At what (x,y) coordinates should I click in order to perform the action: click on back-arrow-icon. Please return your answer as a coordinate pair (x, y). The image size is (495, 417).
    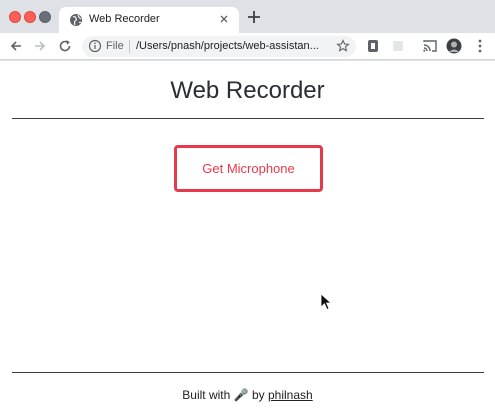
    Looking at the image, I should click on (16, 46).